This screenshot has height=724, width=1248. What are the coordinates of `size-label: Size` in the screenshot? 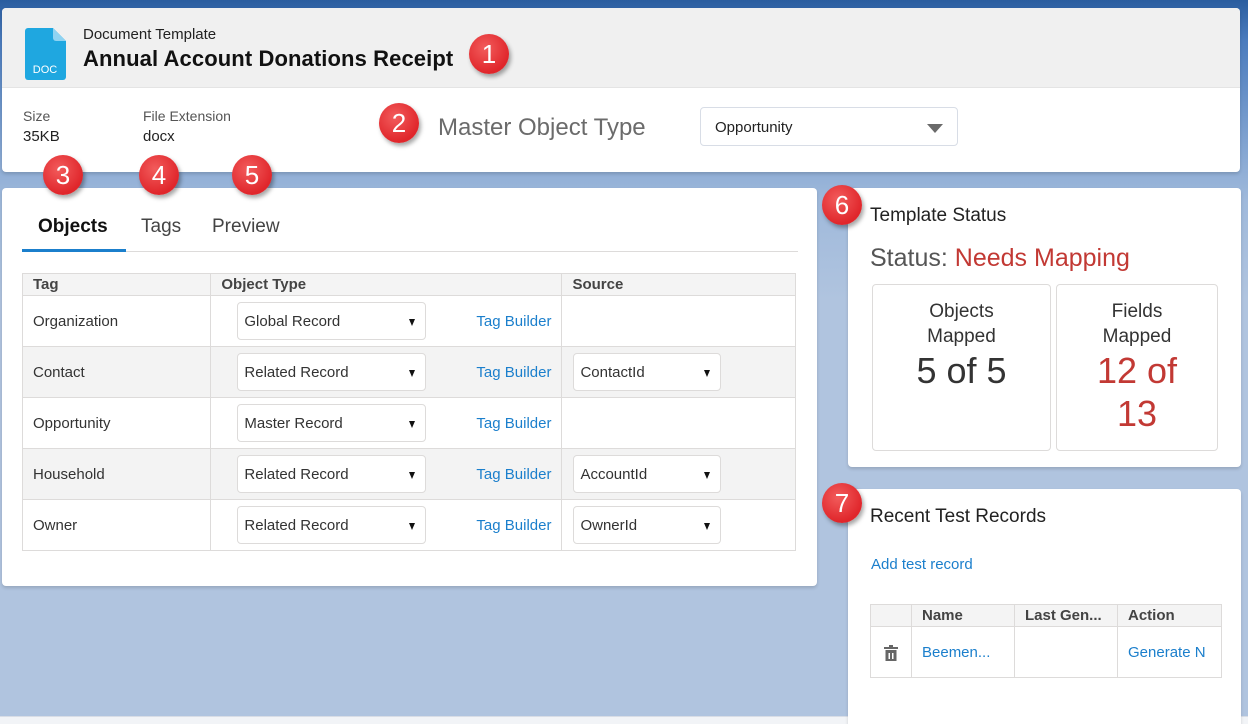 It's located at (37, 116).